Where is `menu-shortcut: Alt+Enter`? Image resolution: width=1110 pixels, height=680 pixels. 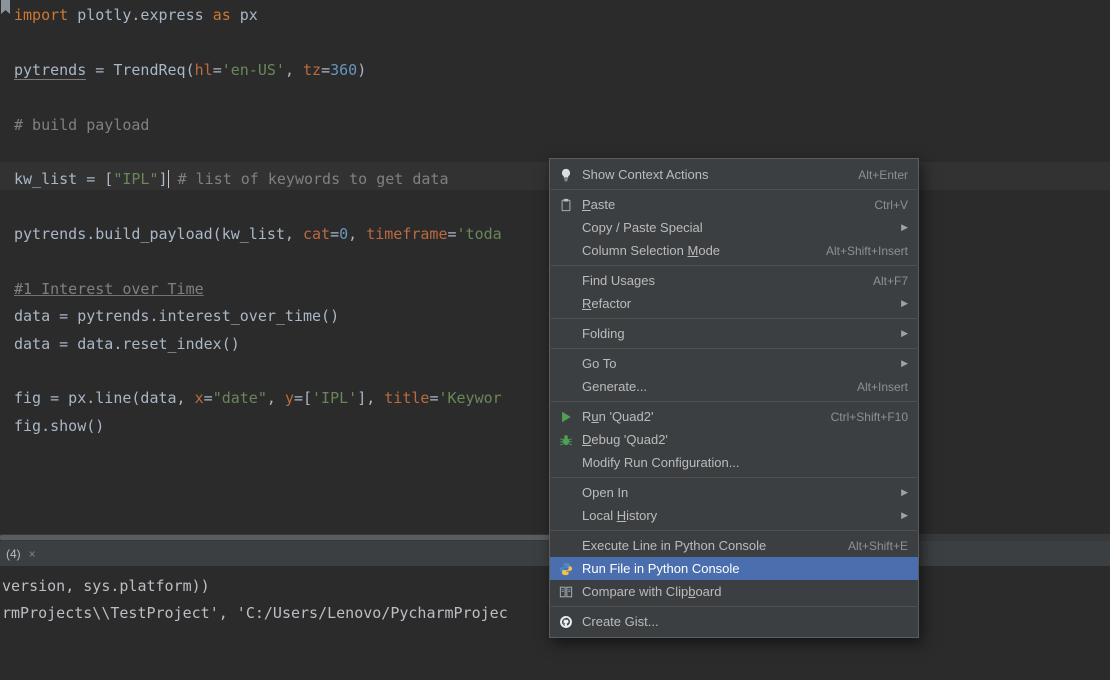
menu-shortcut: Alt+Enter is located at coordinates (883, 174).